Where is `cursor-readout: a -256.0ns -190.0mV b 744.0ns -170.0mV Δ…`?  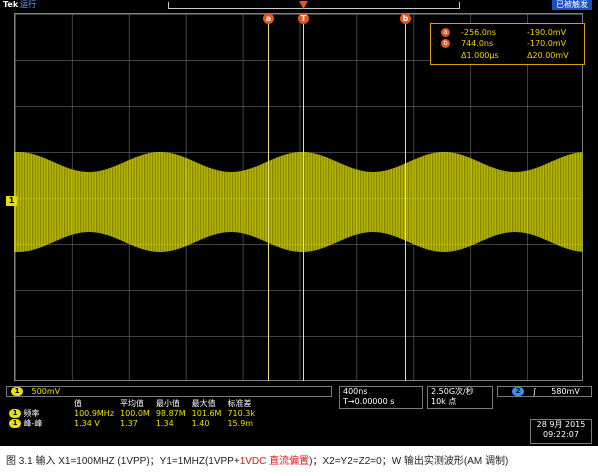 cursor-readout: a -256.0ns -190.0mV b 744.0ns -170.0mV Δ… is located at coordinates (507, 44).